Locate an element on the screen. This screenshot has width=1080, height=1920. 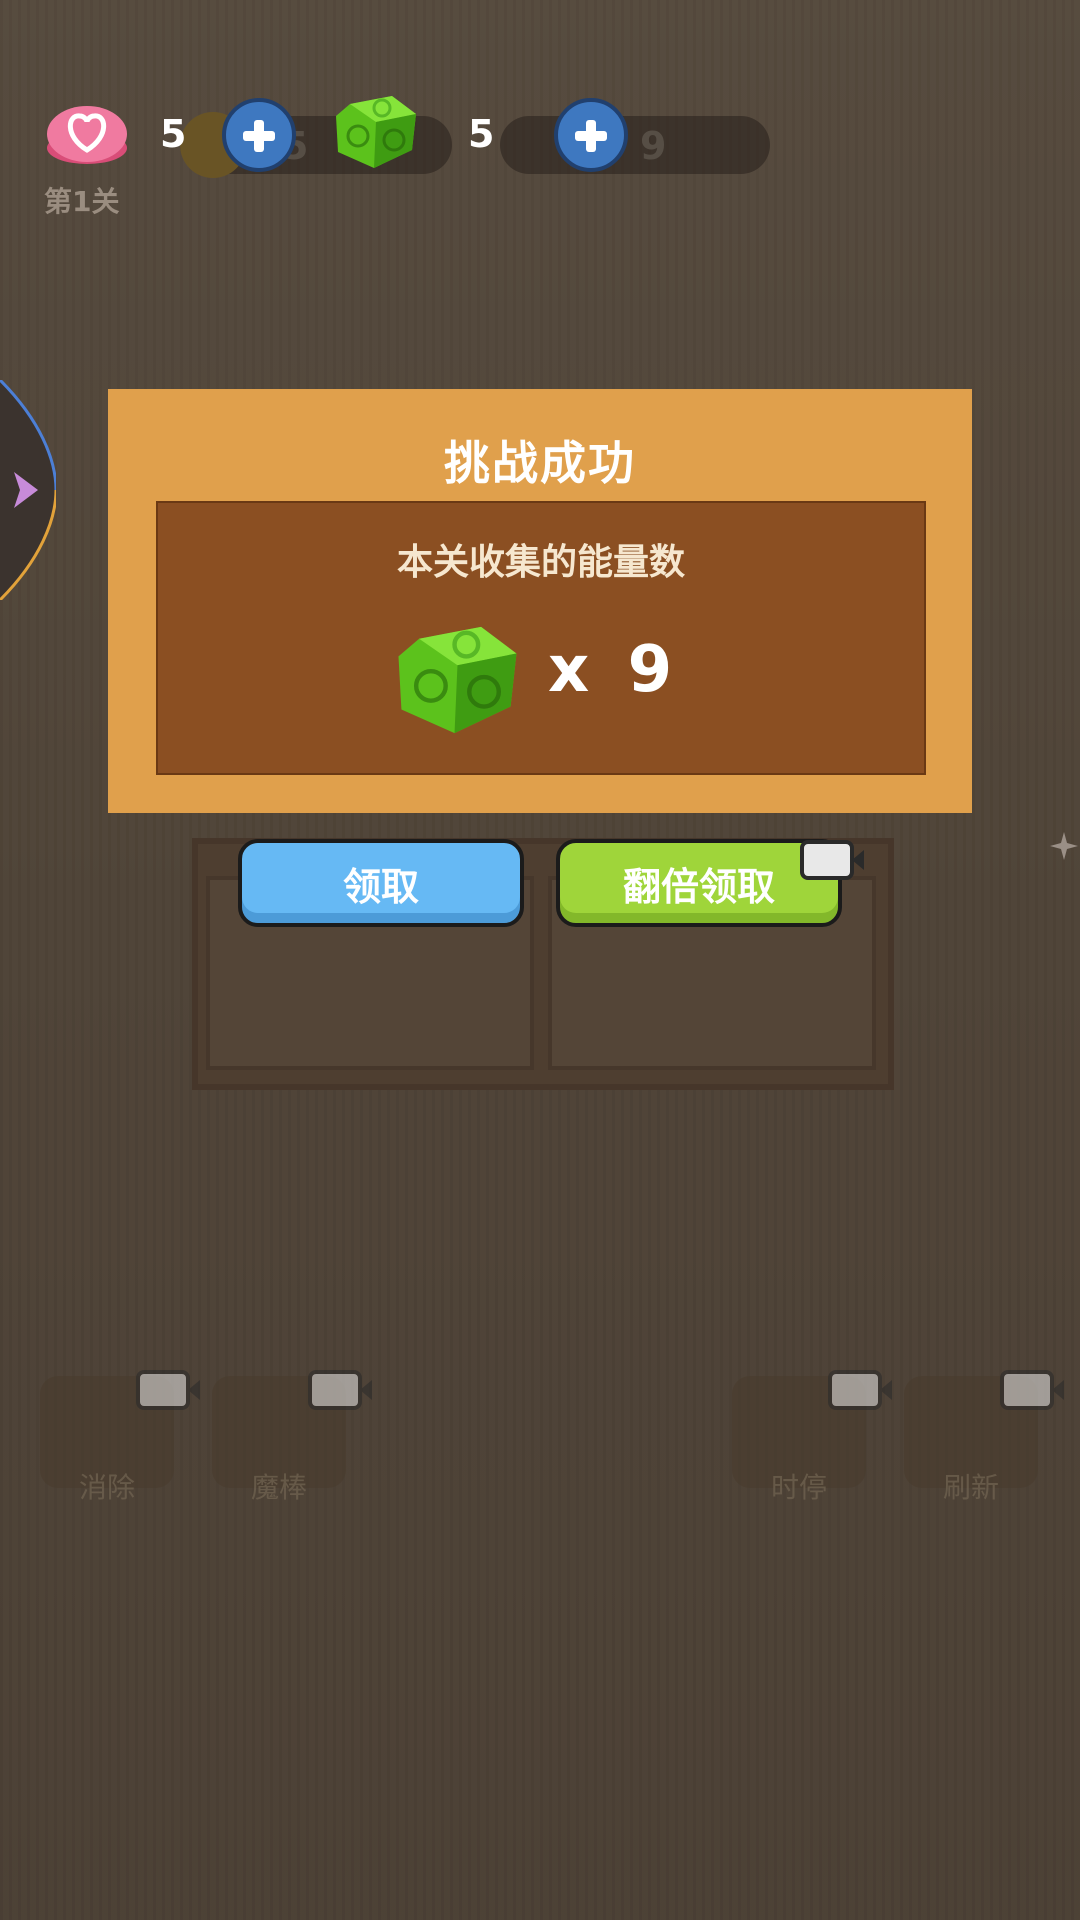
claim-button: 领取 is located at coordinates (381, 883).